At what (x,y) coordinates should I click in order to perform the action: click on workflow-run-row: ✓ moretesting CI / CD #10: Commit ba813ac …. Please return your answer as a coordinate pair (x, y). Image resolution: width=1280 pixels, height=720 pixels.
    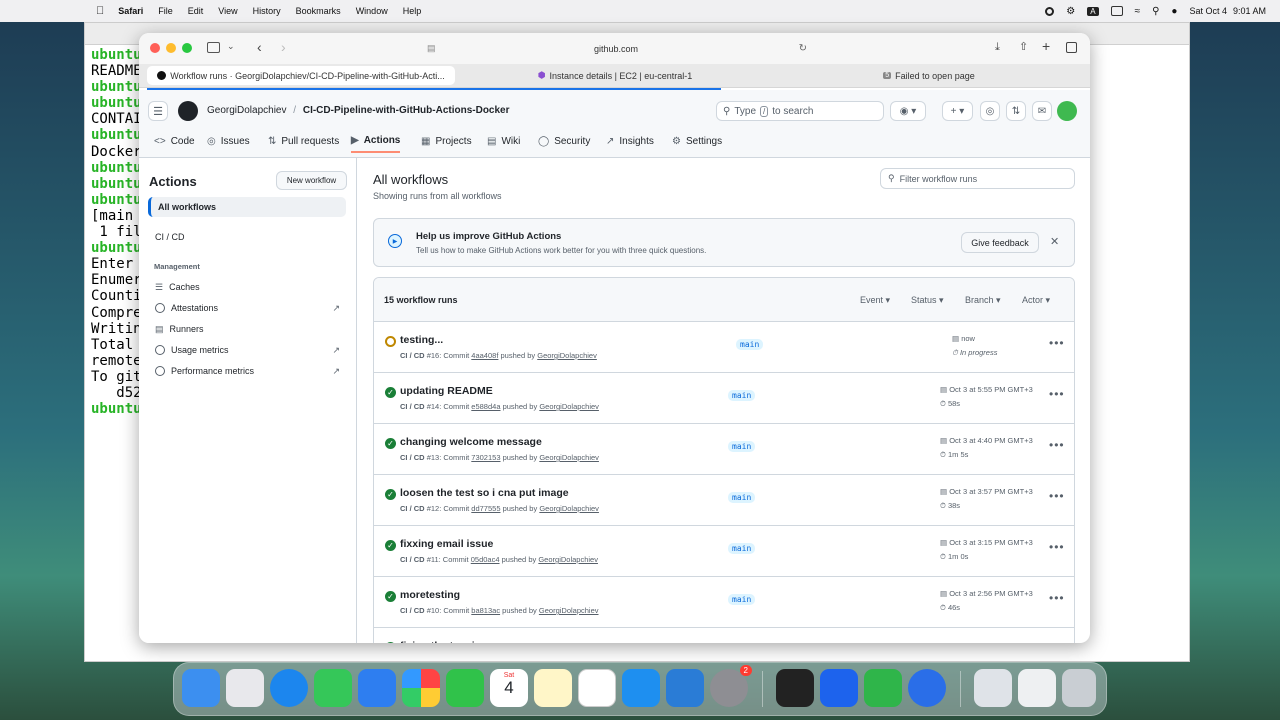
    Looking at the image, I should click on (724, 601).